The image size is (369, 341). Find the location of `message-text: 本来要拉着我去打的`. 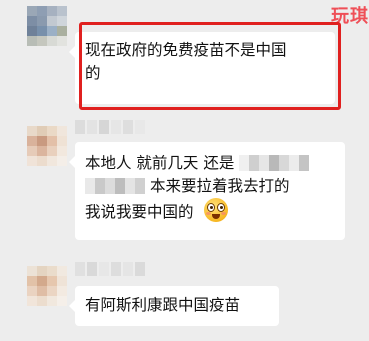

message-text: 本来要拉着我去打的 is located at coordinates (219, 186).